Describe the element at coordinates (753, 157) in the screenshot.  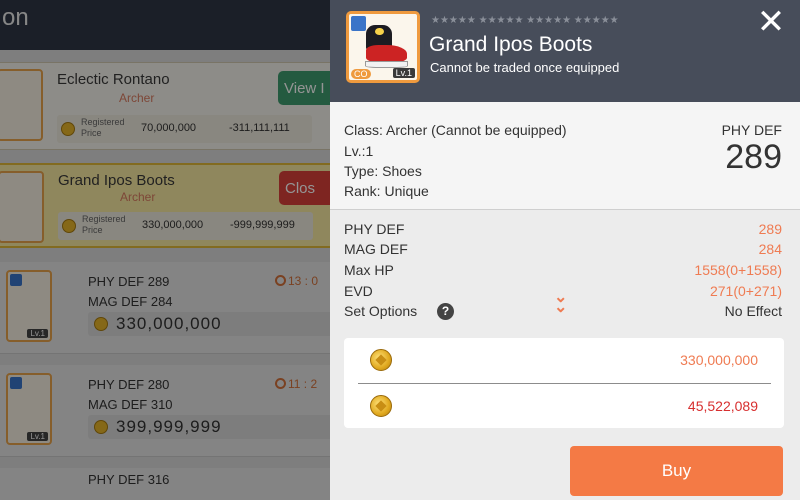
I see `phy-def-value: 289` at that location.